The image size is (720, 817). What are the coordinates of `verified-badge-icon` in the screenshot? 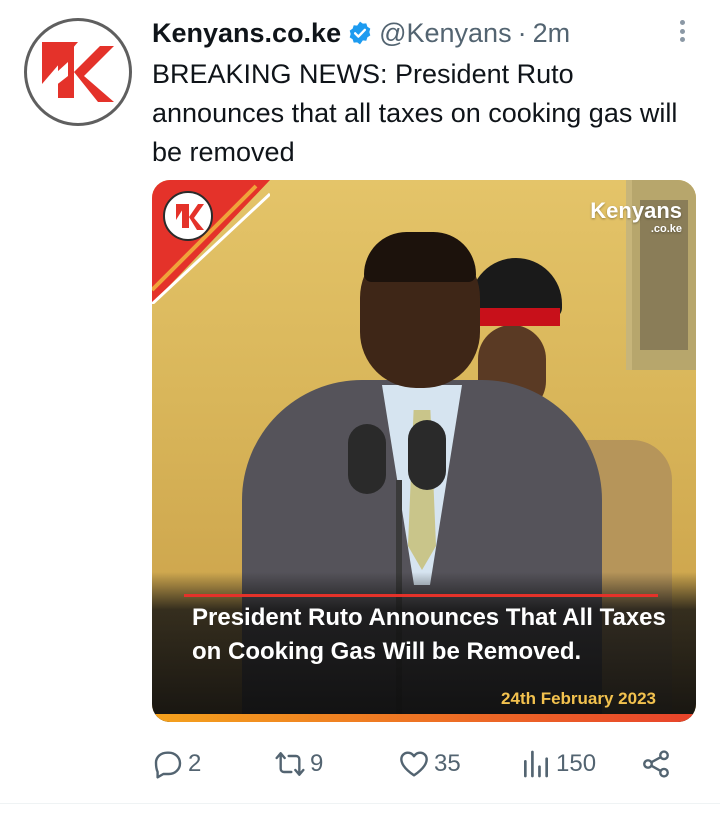 It's located at (360, 33).